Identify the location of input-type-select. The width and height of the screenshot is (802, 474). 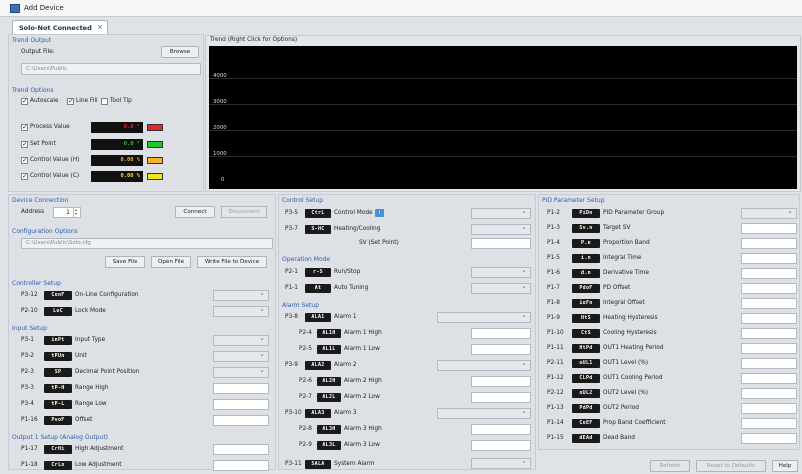
(241, 340).